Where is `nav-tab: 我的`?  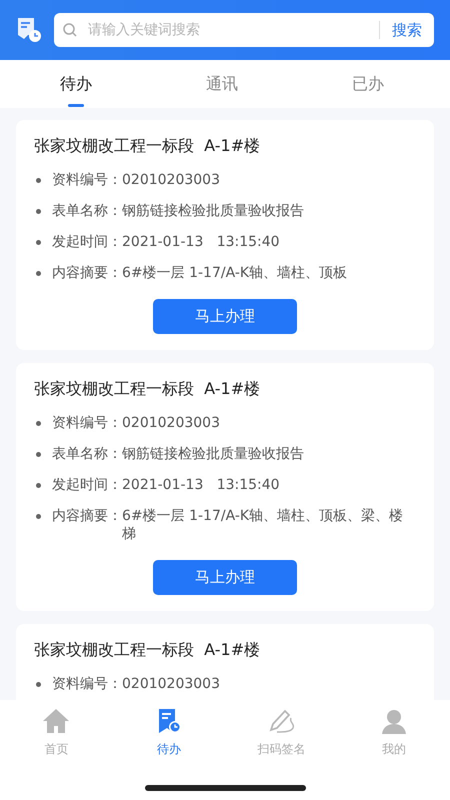
nav-tab: 我的 is located at coordinates (394, 729).